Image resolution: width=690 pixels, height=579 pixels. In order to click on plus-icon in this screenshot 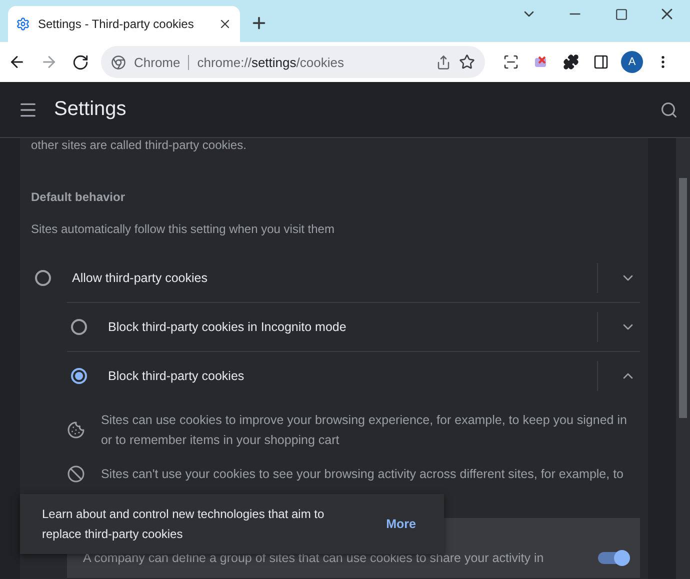, I will do `click(259, 23)`.